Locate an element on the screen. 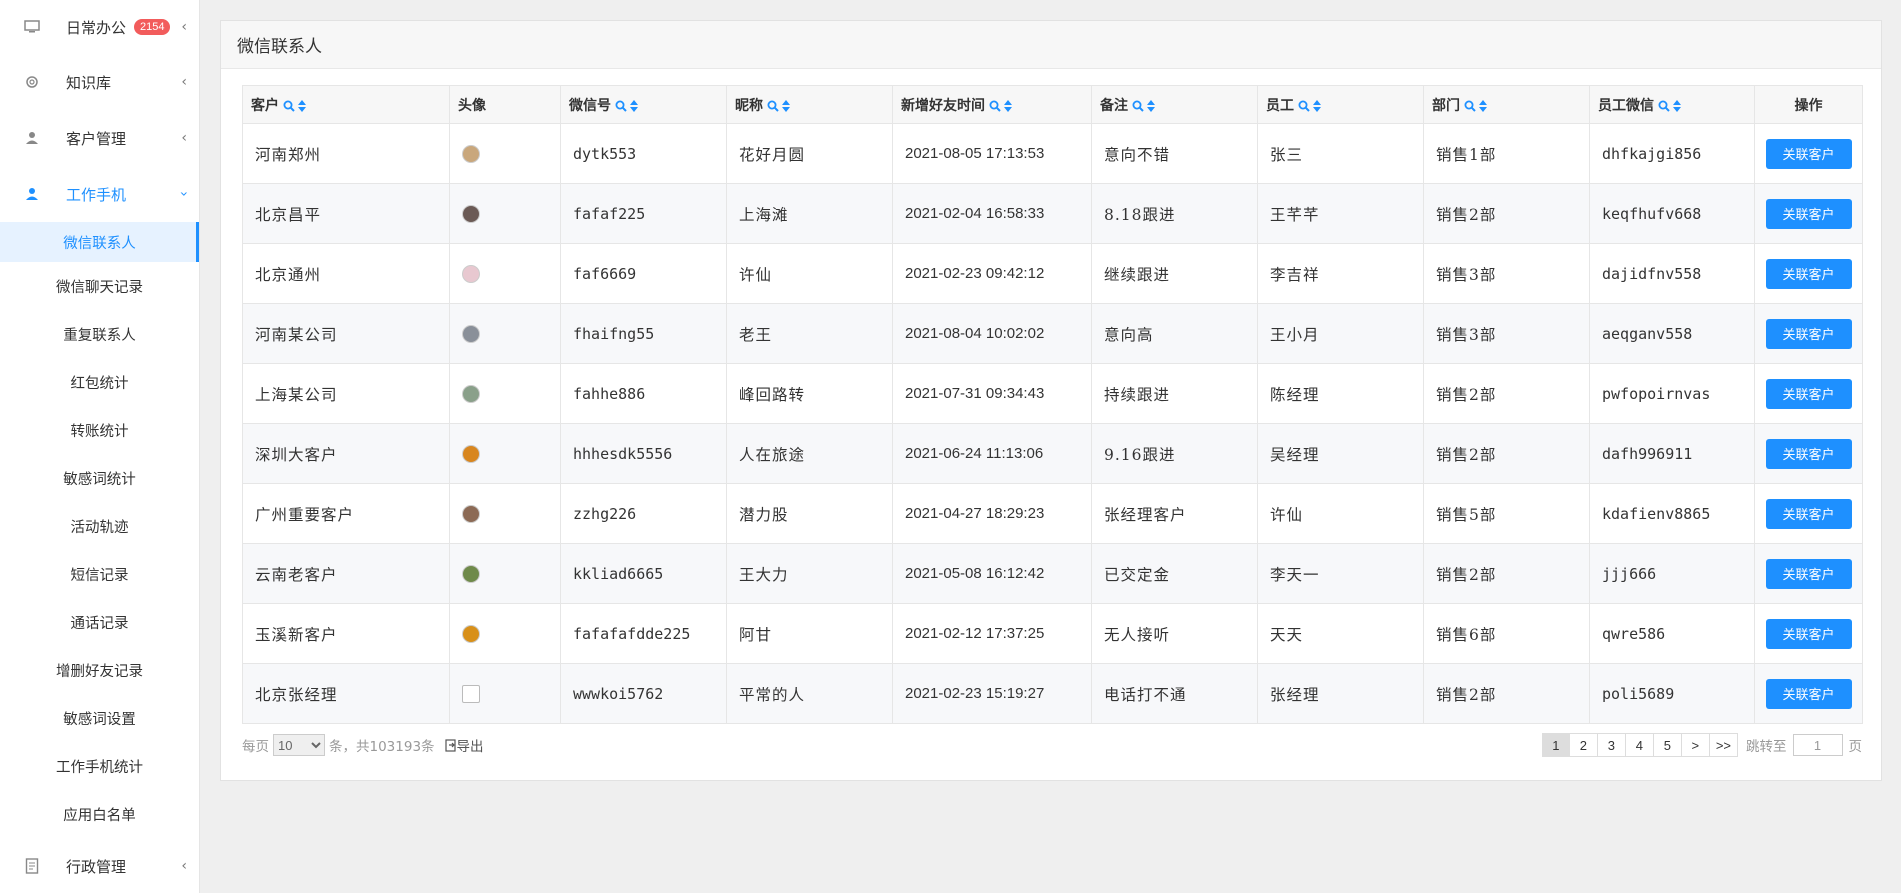 Image resolution: width=1901 pixels, height=893 pixels. sidebar-item-daily-office: 日常办公 2154 ‹ is located at coordinates (99, 27).